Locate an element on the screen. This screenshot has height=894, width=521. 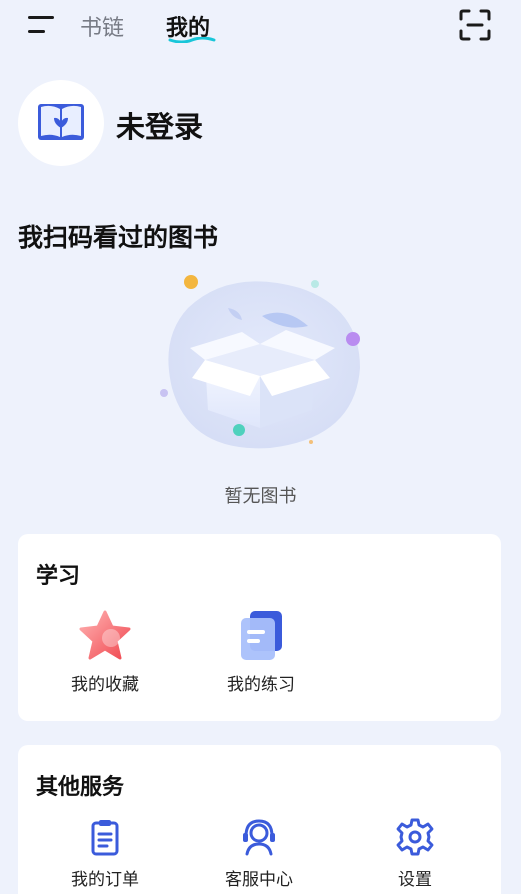
empty-box-illustration is located at coordinates (260, 362).